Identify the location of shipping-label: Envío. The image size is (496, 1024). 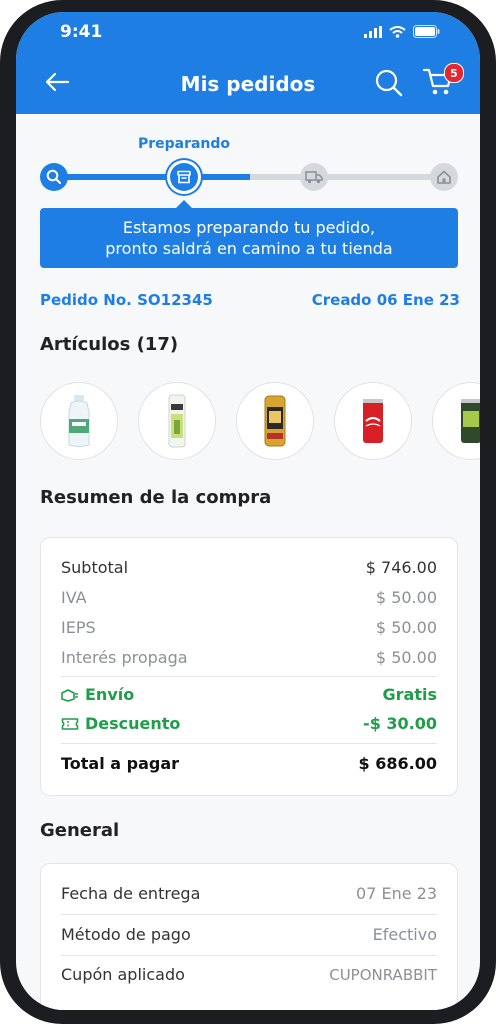
(110, 694).